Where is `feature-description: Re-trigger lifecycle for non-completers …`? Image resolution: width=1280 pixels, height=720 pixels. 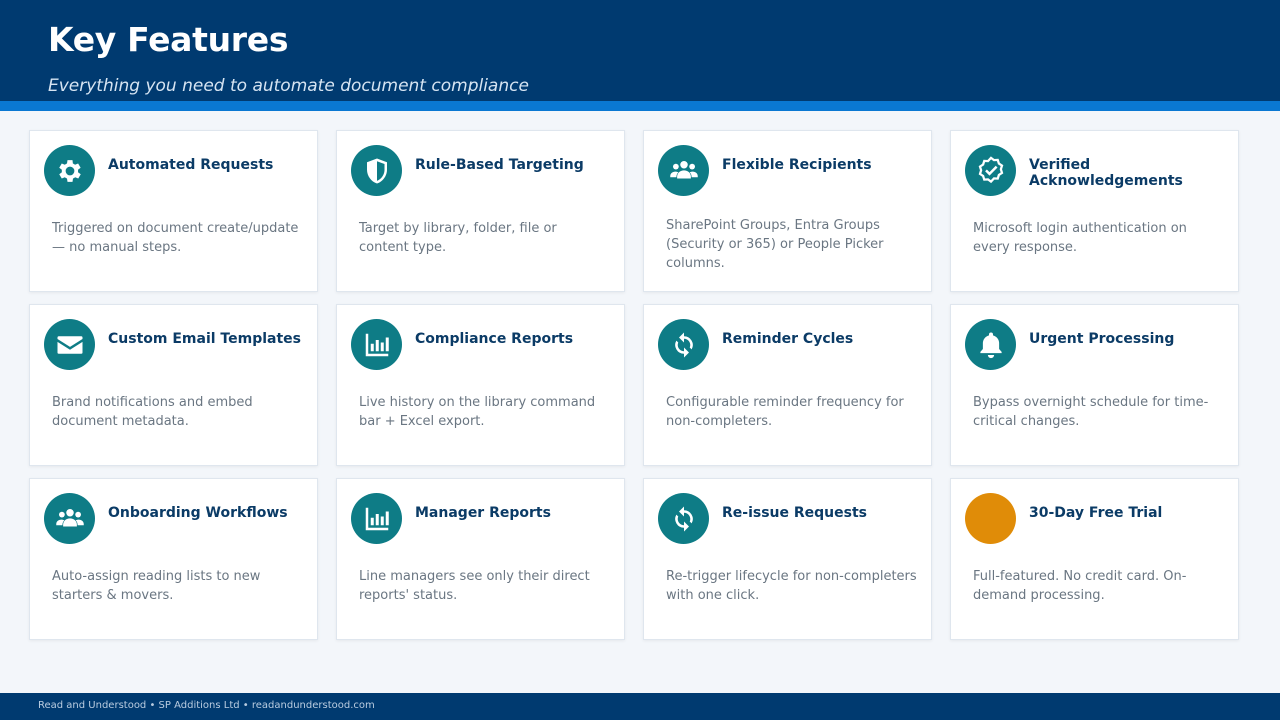 feature-description: Re-trigger lifecycle for non-completers … is located at coordinates (791, 586).